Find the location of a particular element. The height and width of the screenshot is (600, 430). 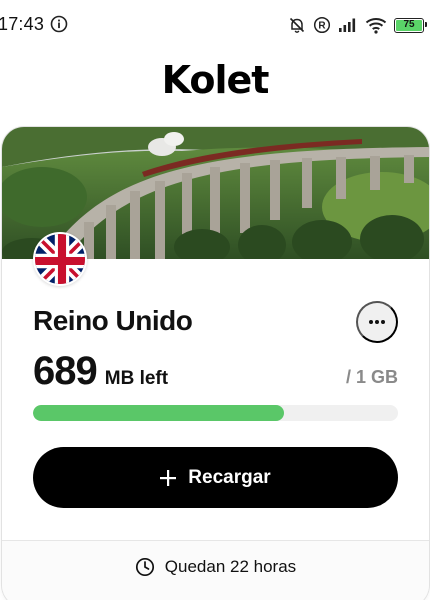

status-icons: R 75 is located at coordinates (357, 25).